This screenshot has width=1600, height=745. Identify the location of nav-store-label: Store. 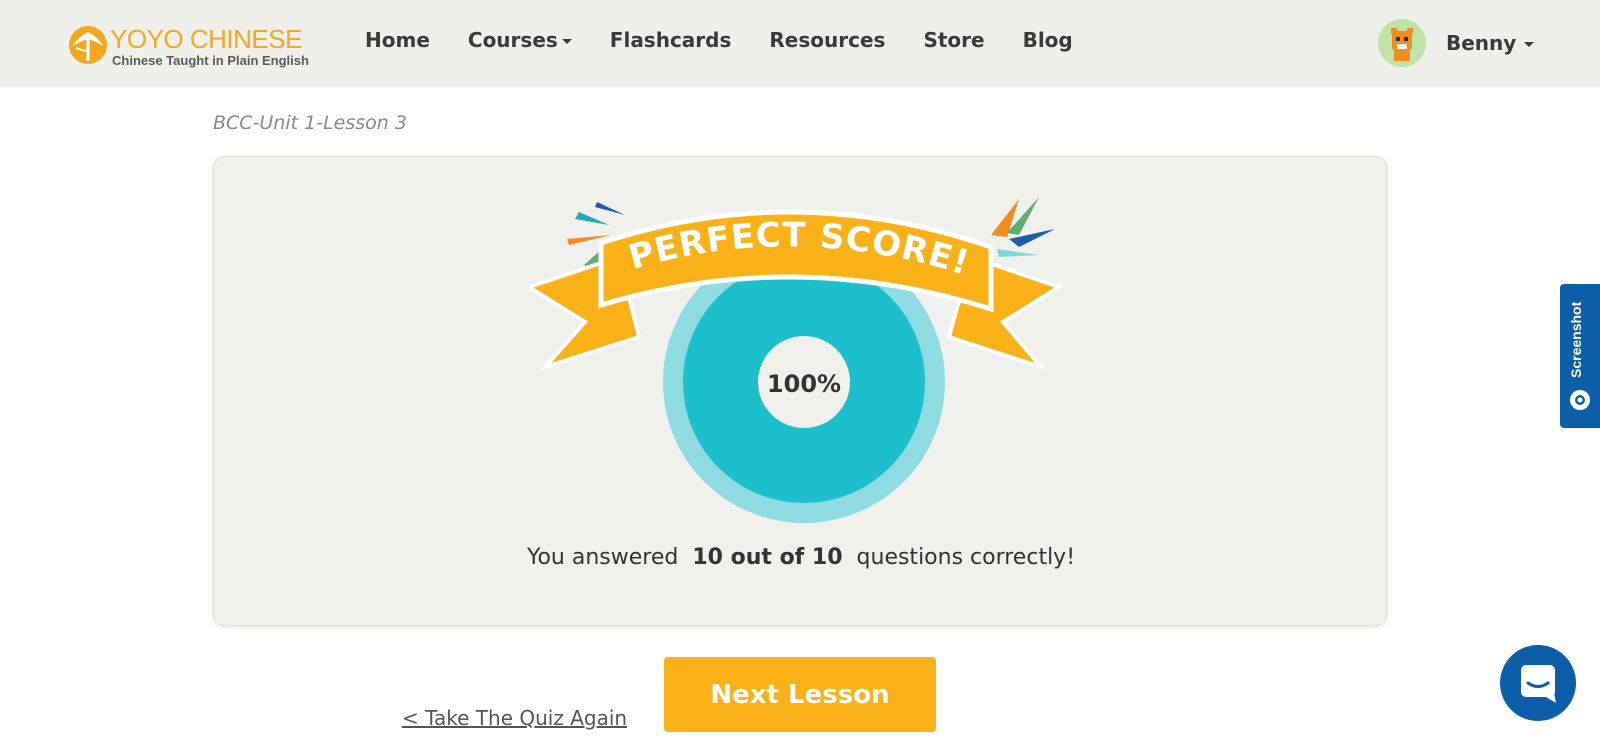
(954, 40).